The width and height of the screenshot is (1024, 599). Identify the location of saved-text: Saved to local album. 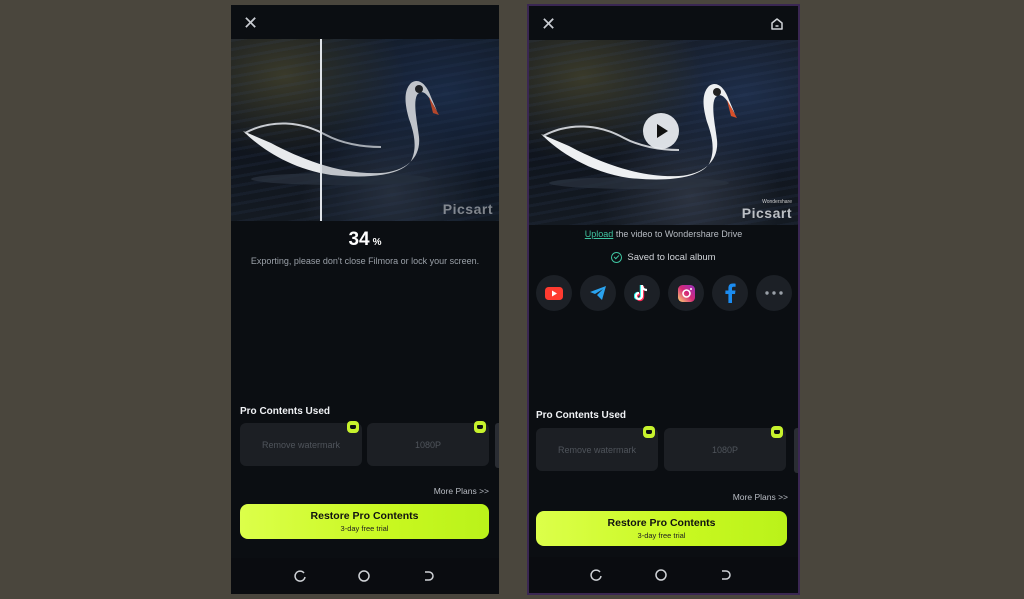
(671, 257).